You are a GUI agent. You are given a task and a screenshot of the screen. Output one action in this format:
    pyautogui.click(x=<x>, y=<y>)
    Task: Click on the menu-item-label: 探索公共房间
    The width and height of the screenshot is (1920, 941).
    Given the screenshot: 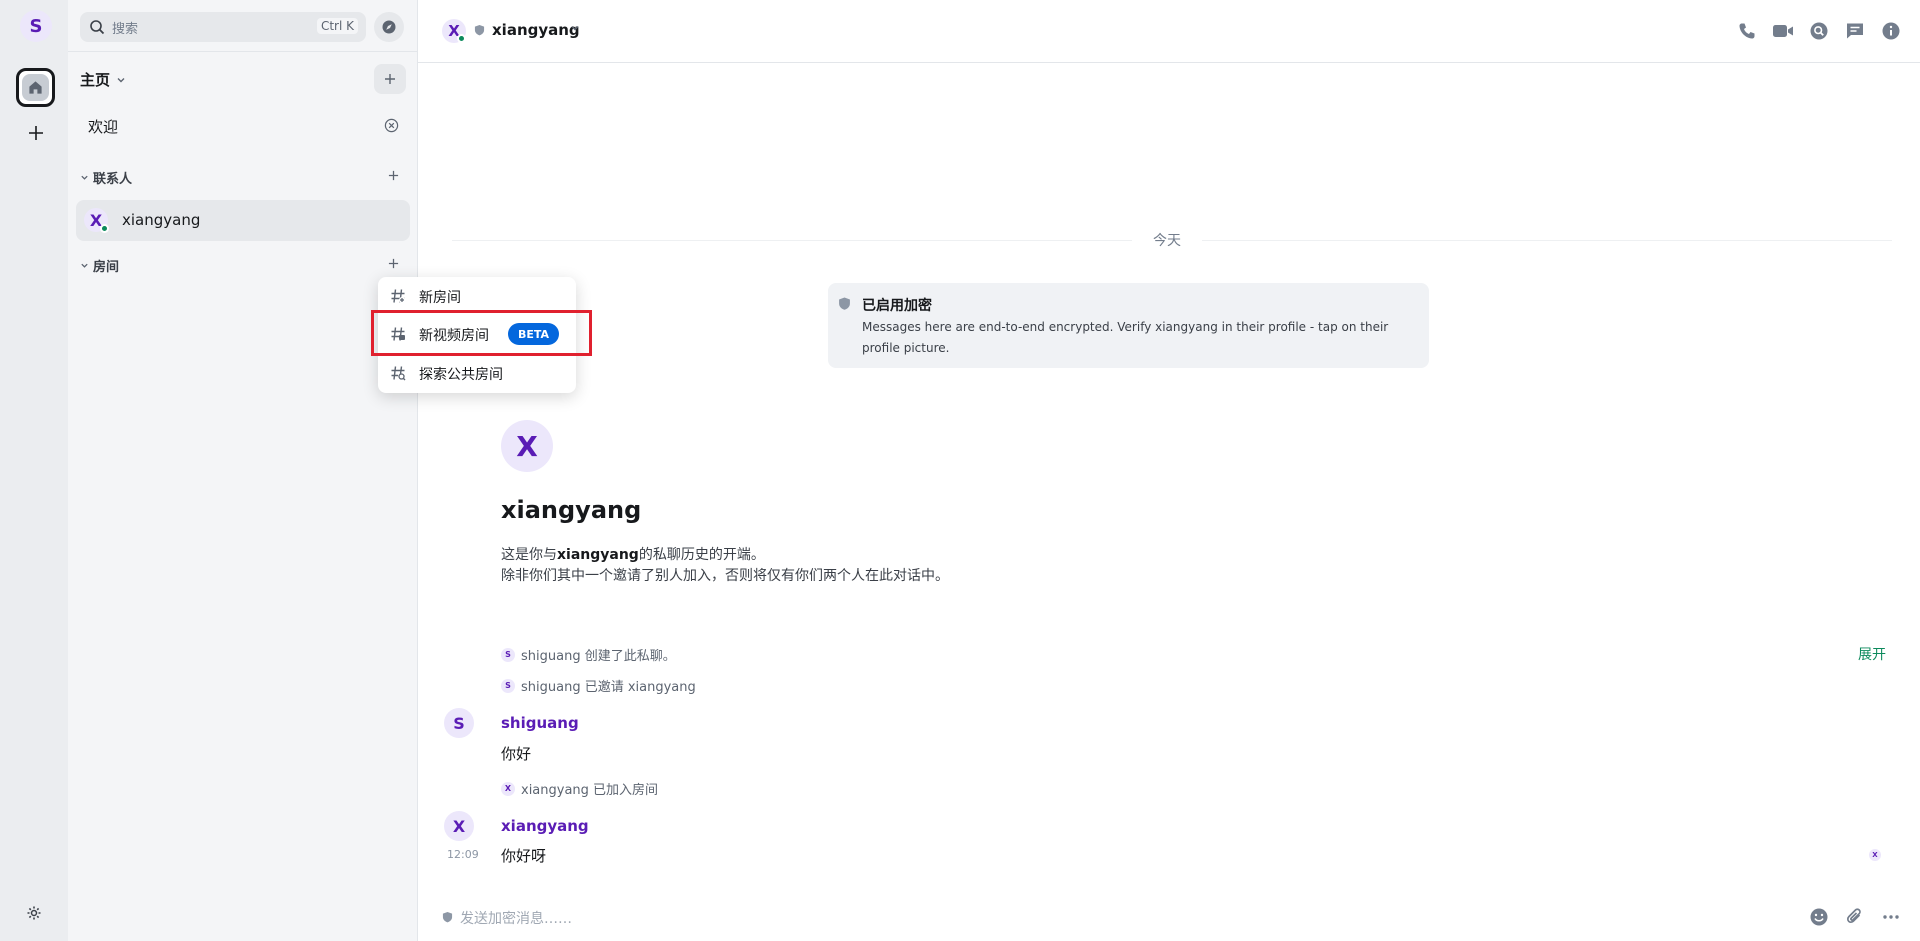 What is the action you would take?
    pyautogui.click(x=461, y=375)
    